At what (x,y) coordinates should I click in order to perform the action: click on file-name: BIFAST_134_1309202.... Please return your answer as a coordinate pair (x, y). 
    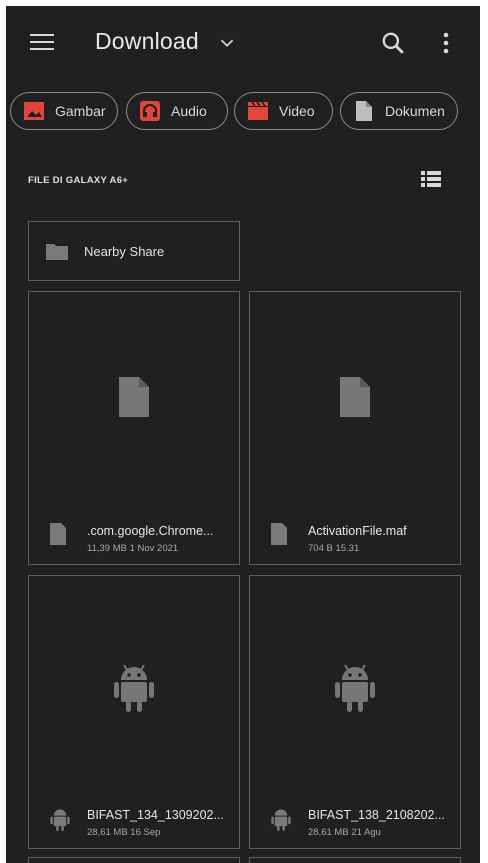
    Looking at the image, I should click on (155, 815).